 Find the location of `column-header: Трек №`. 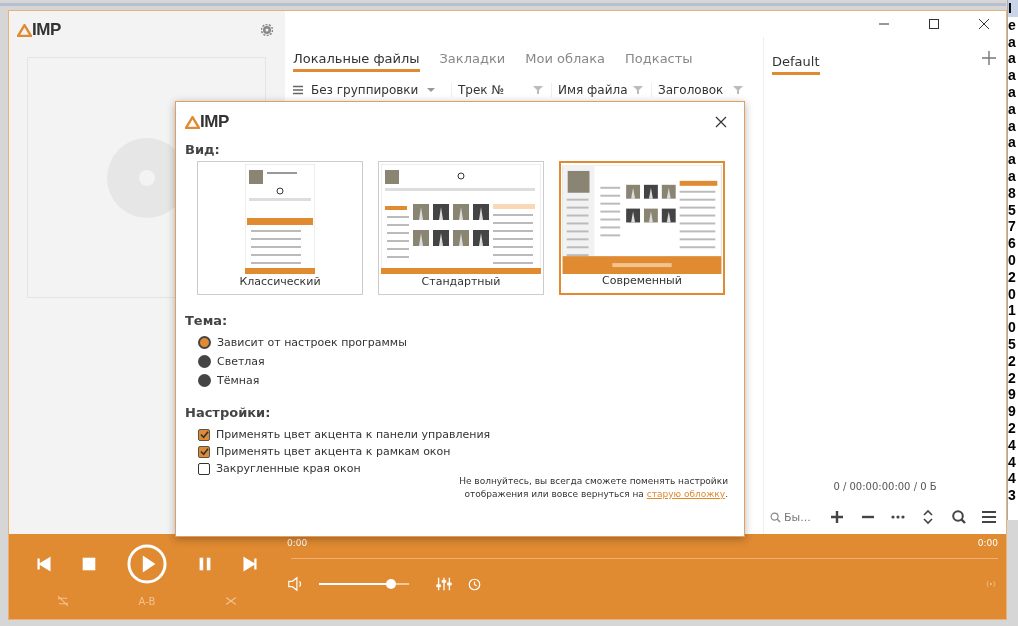

column-header: Трек № is located at coordinates (481, 90).